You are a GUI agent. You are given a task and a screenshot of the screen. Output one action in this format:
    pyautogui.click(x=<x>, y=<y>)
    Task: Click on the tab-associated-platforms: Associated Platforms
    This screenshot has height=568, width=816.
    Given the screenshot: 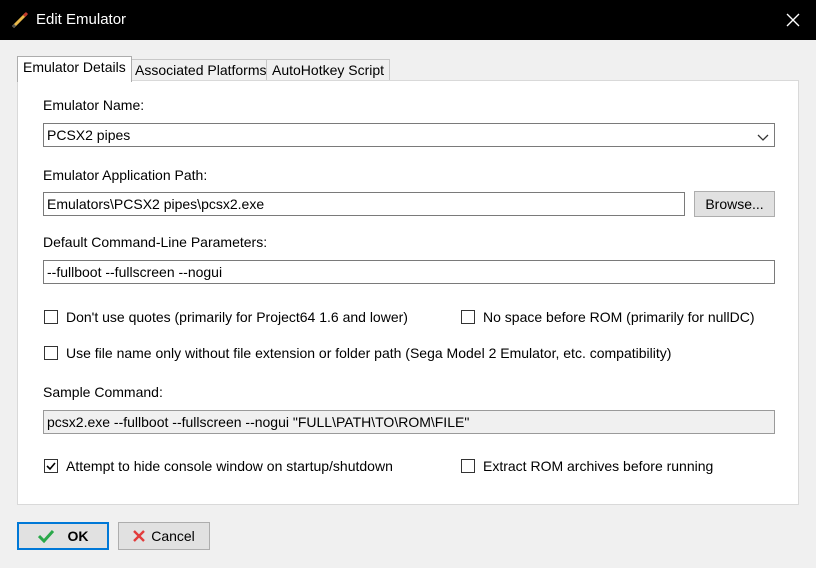 What is the action you would take?
    pyautogui.click(x=201, y=70)
    